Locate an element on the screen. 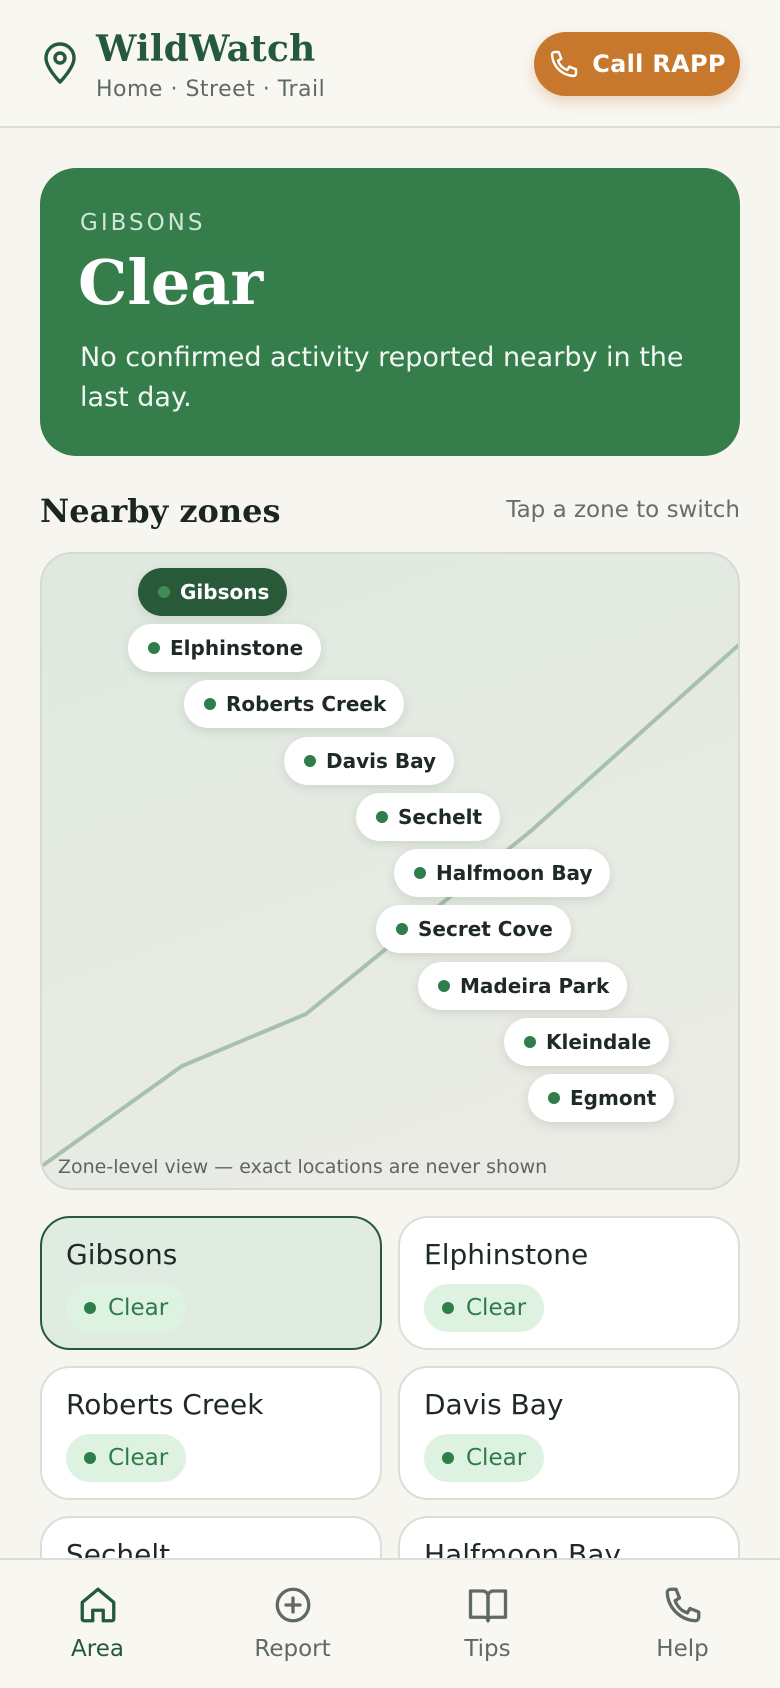  nav-label-tips: Tips is located at coordinates (487, 1649).